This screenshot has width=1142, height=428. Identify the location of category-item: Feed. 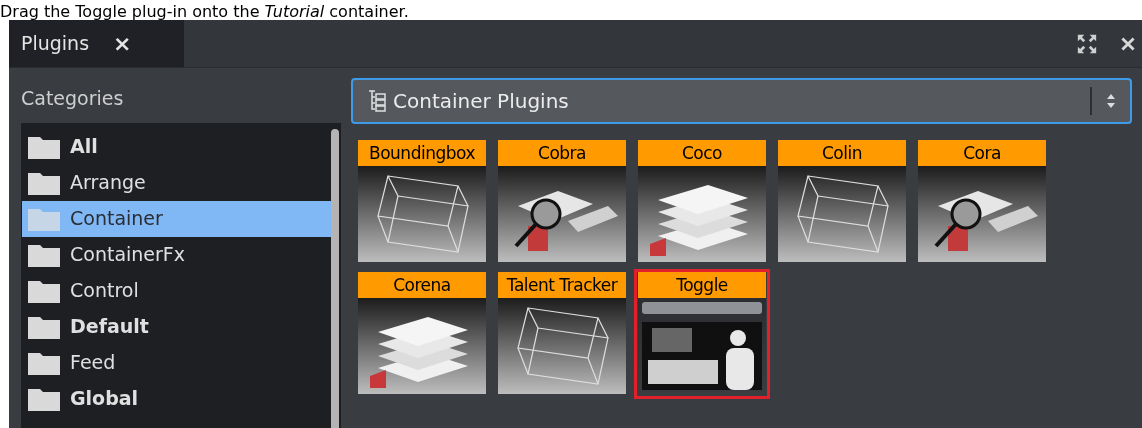
(176, 362).